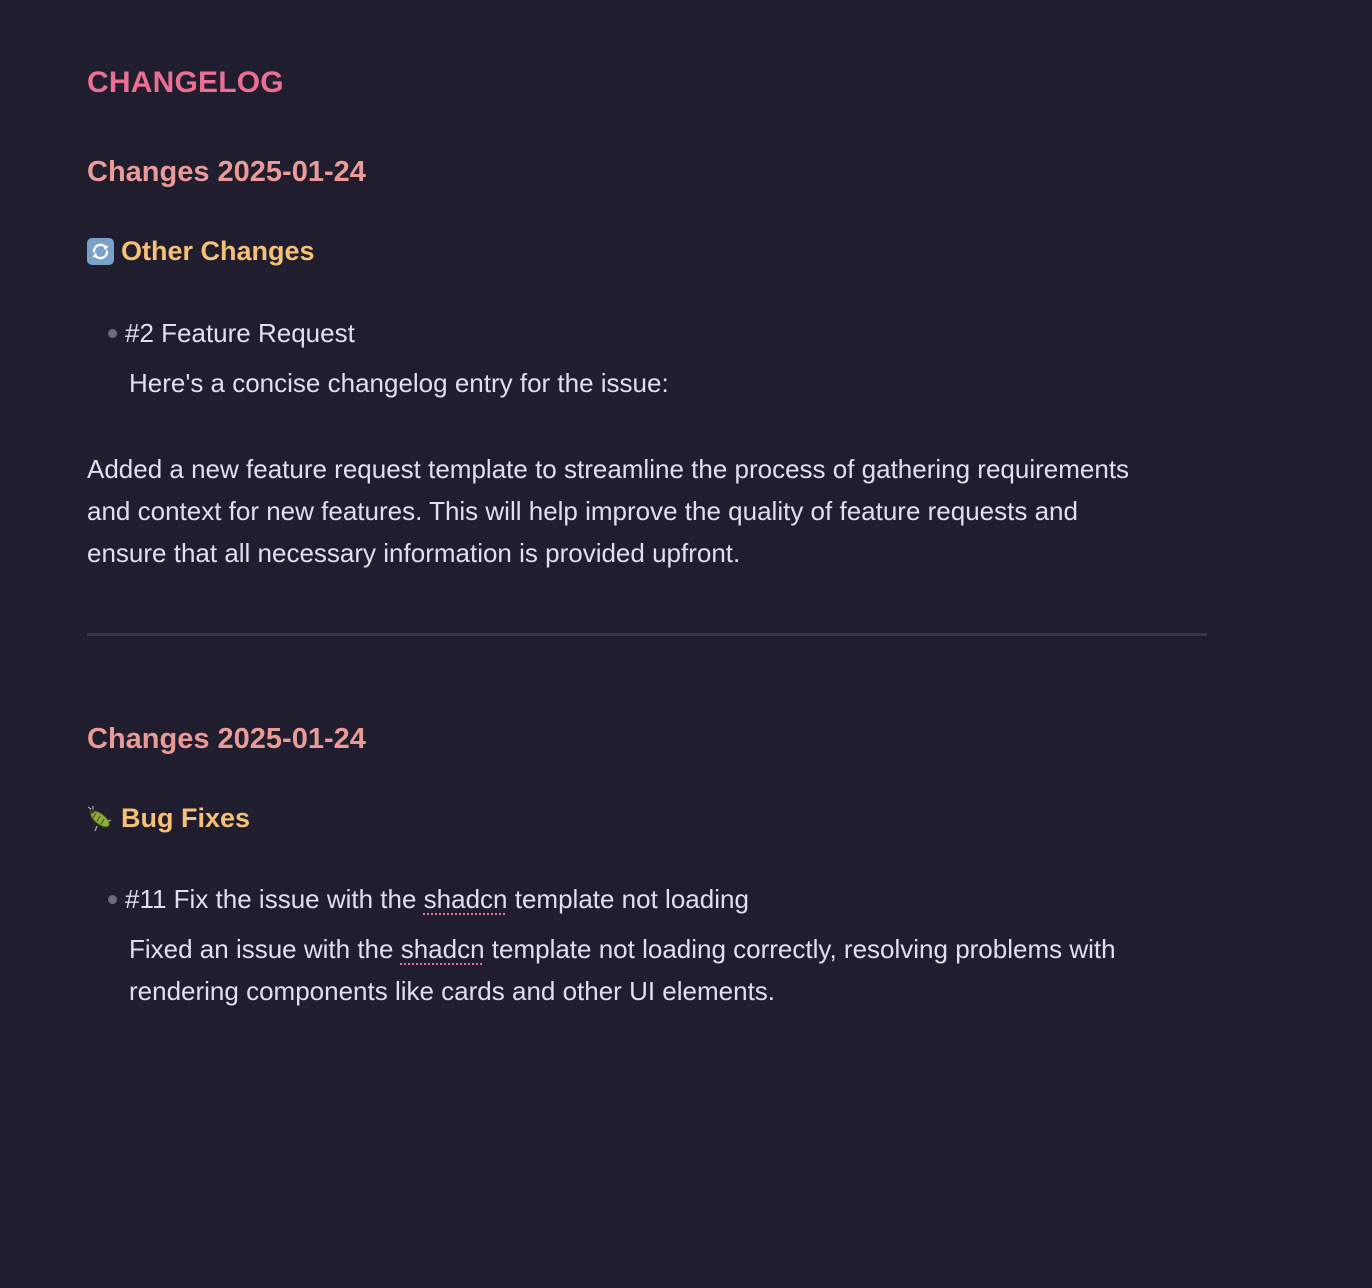 The image size is (1372, 1288). What do you see at coordinates (100, 818) in the screenshot?
I see `bug-icon` at bounding box center [100, 818].